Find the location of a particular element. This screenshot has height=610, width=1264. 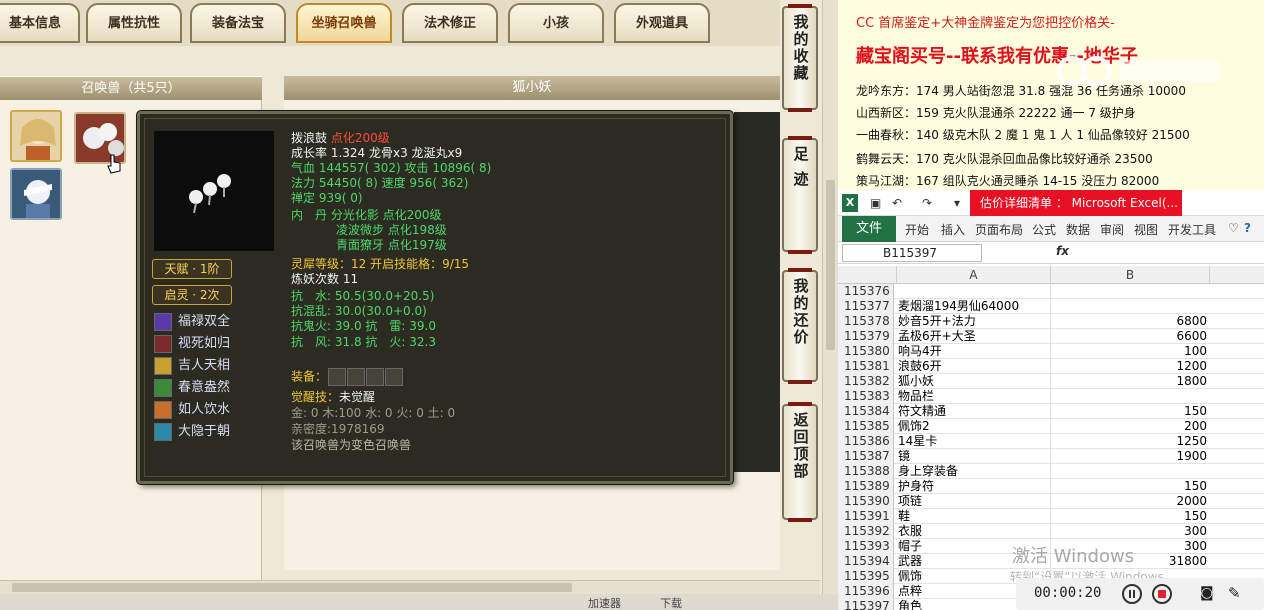

ribbon-tab-developer: 开发工具 is located at coordinates (1192, 229).